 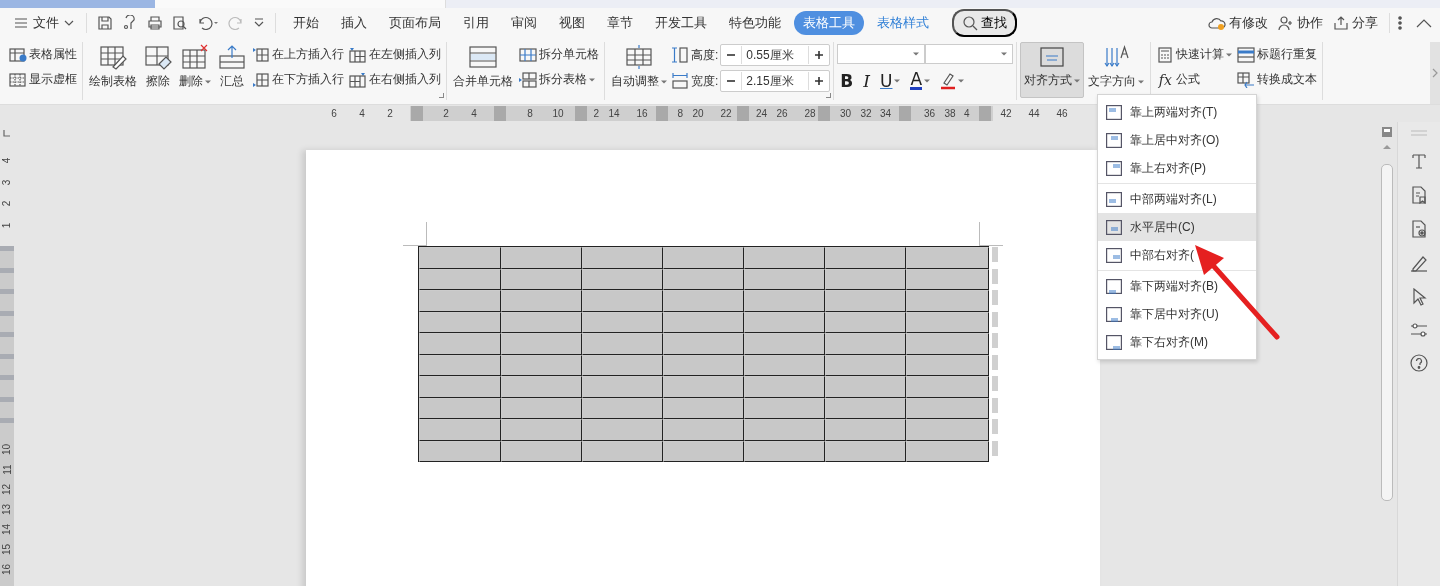 What do you see at coordinates (415, 23) in the screenshot?
I see `ribbon-tab: 页面布局` at bounding box center [415, 23].